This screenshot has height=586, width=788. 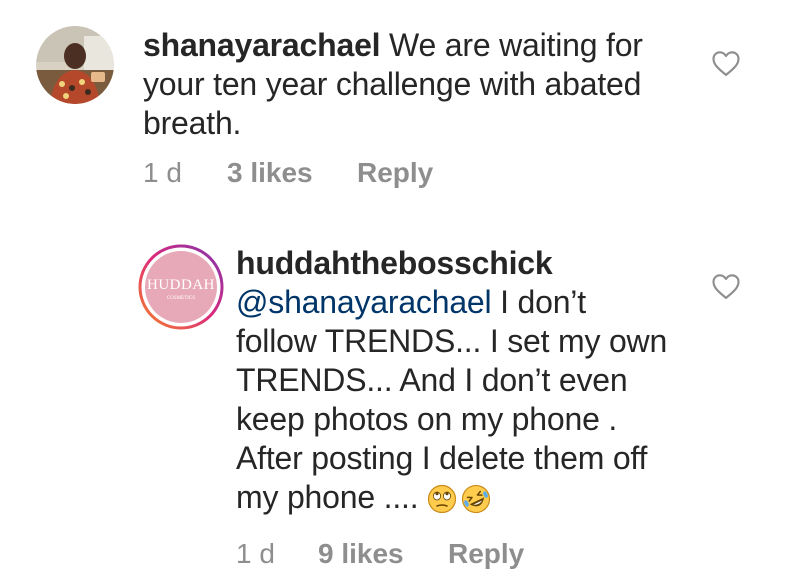 What do you see at coordinates (442, 458) in the screenshot?
I see `comment-text-line: After posting I delete them off` at bounding box center [442, 458].